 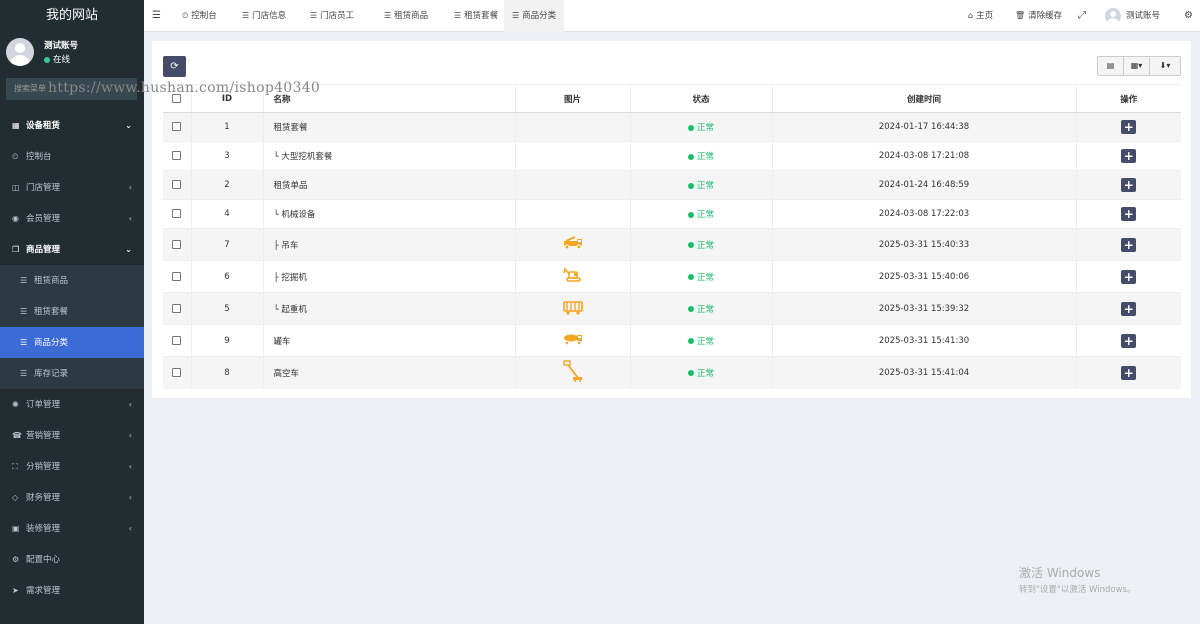 What do you see at coordinates (72, 311) in the screenshot?
I see `sidebar-item-6: ☰ 租赁套餐` at bounding box center [72, 311].